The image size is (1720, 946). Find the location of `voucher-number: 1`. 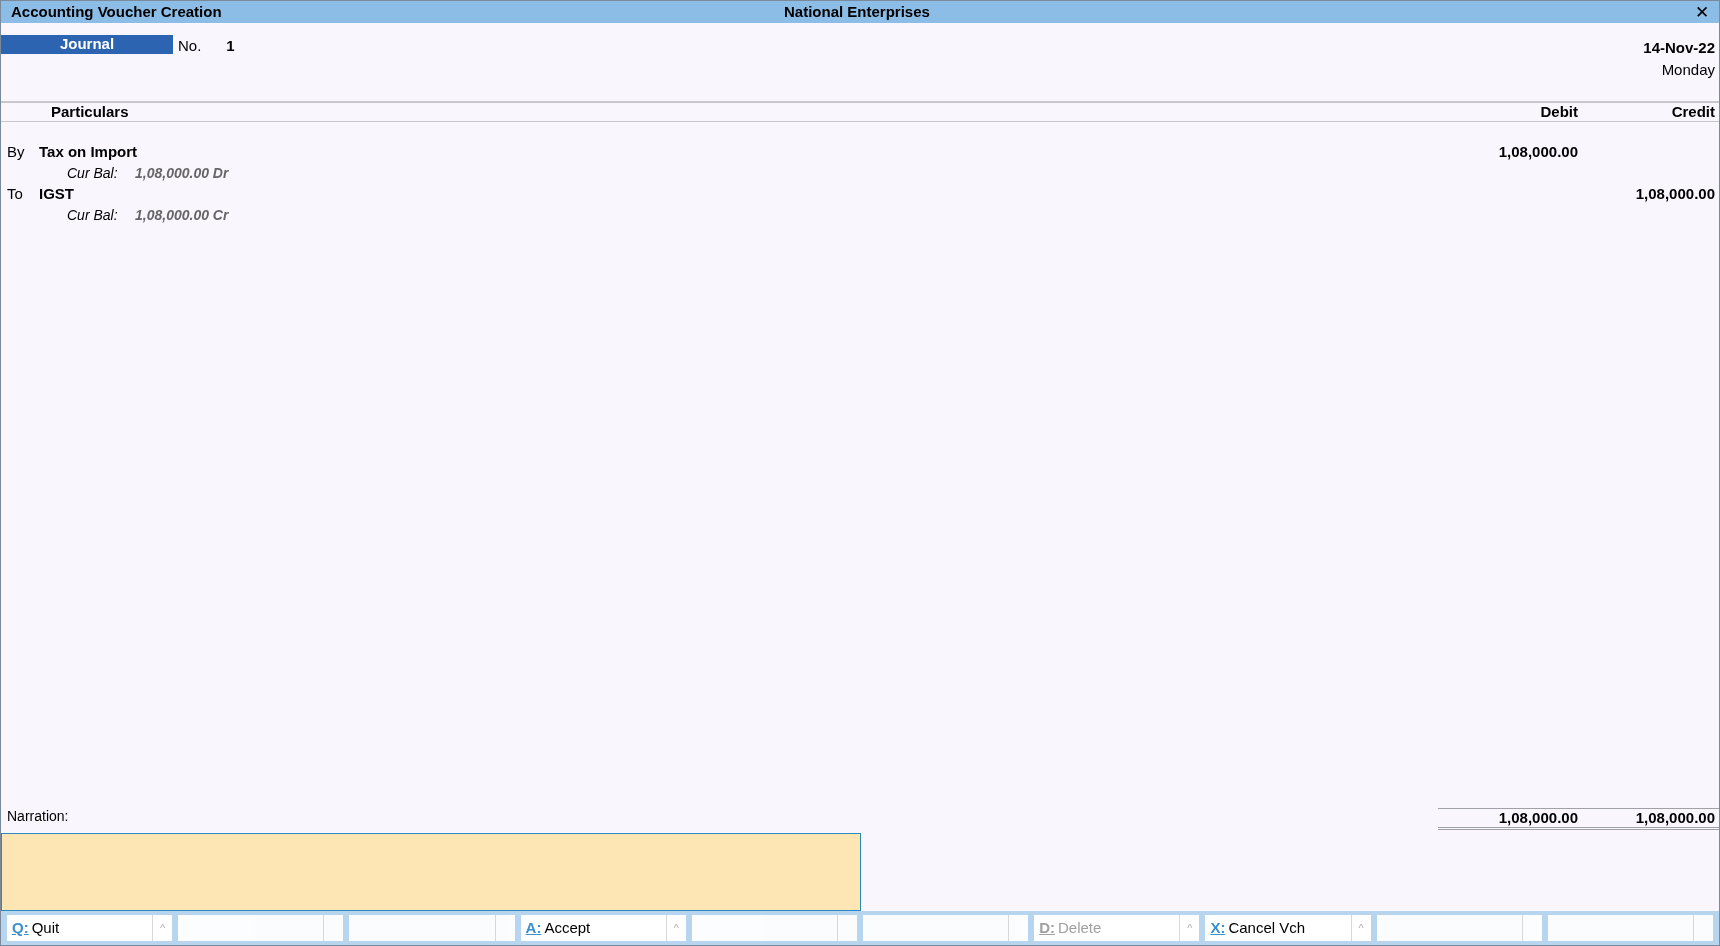

voucher-number: 1 is located at coordinates (230, 46).